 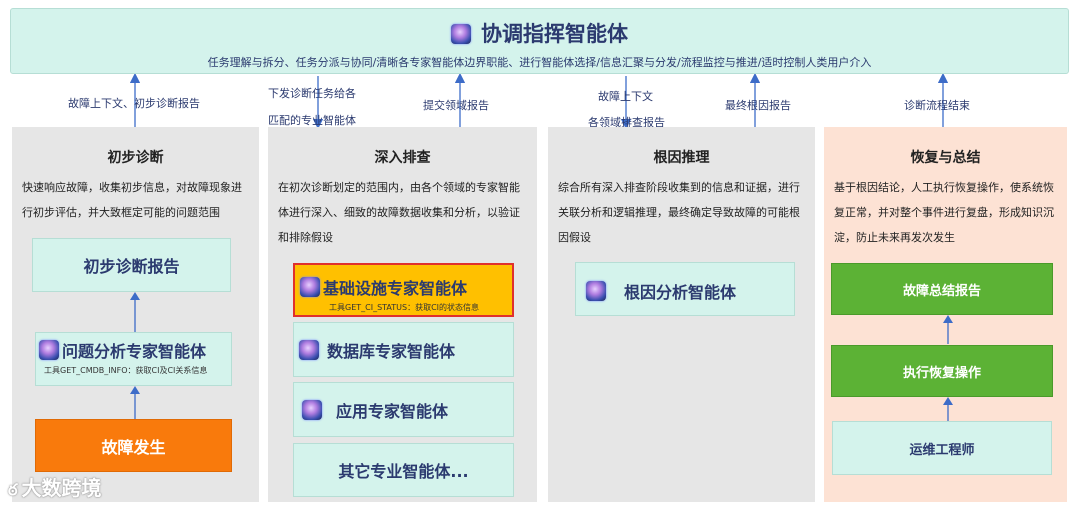 I want to click on initial-report-node: 初步诊断报告, so click(x=131, y=265).